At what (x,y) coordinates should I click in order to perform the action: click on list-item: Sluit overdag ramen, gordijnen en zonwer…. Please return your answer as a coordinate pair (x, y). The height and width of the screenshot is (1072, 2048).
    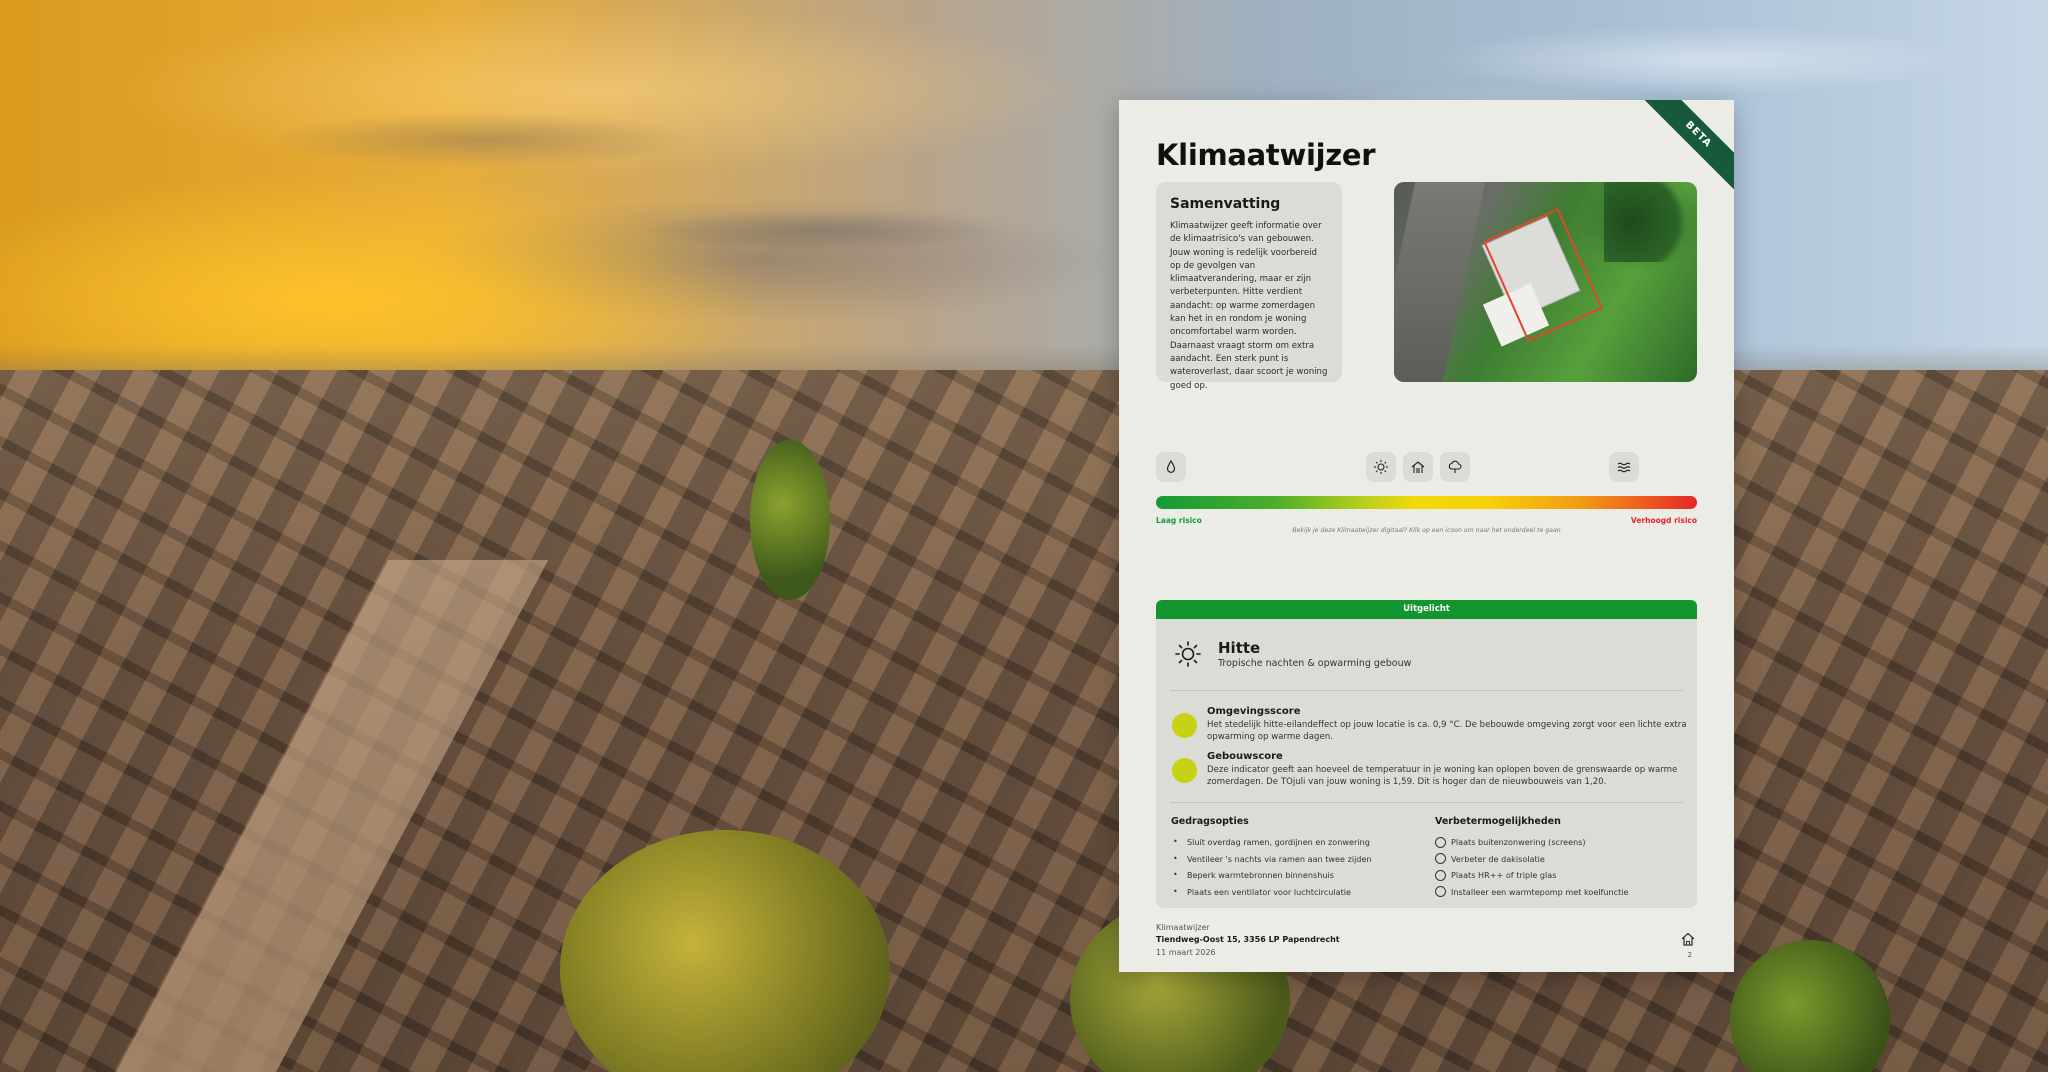
    Looking at the image, I should click on (1272, 842).